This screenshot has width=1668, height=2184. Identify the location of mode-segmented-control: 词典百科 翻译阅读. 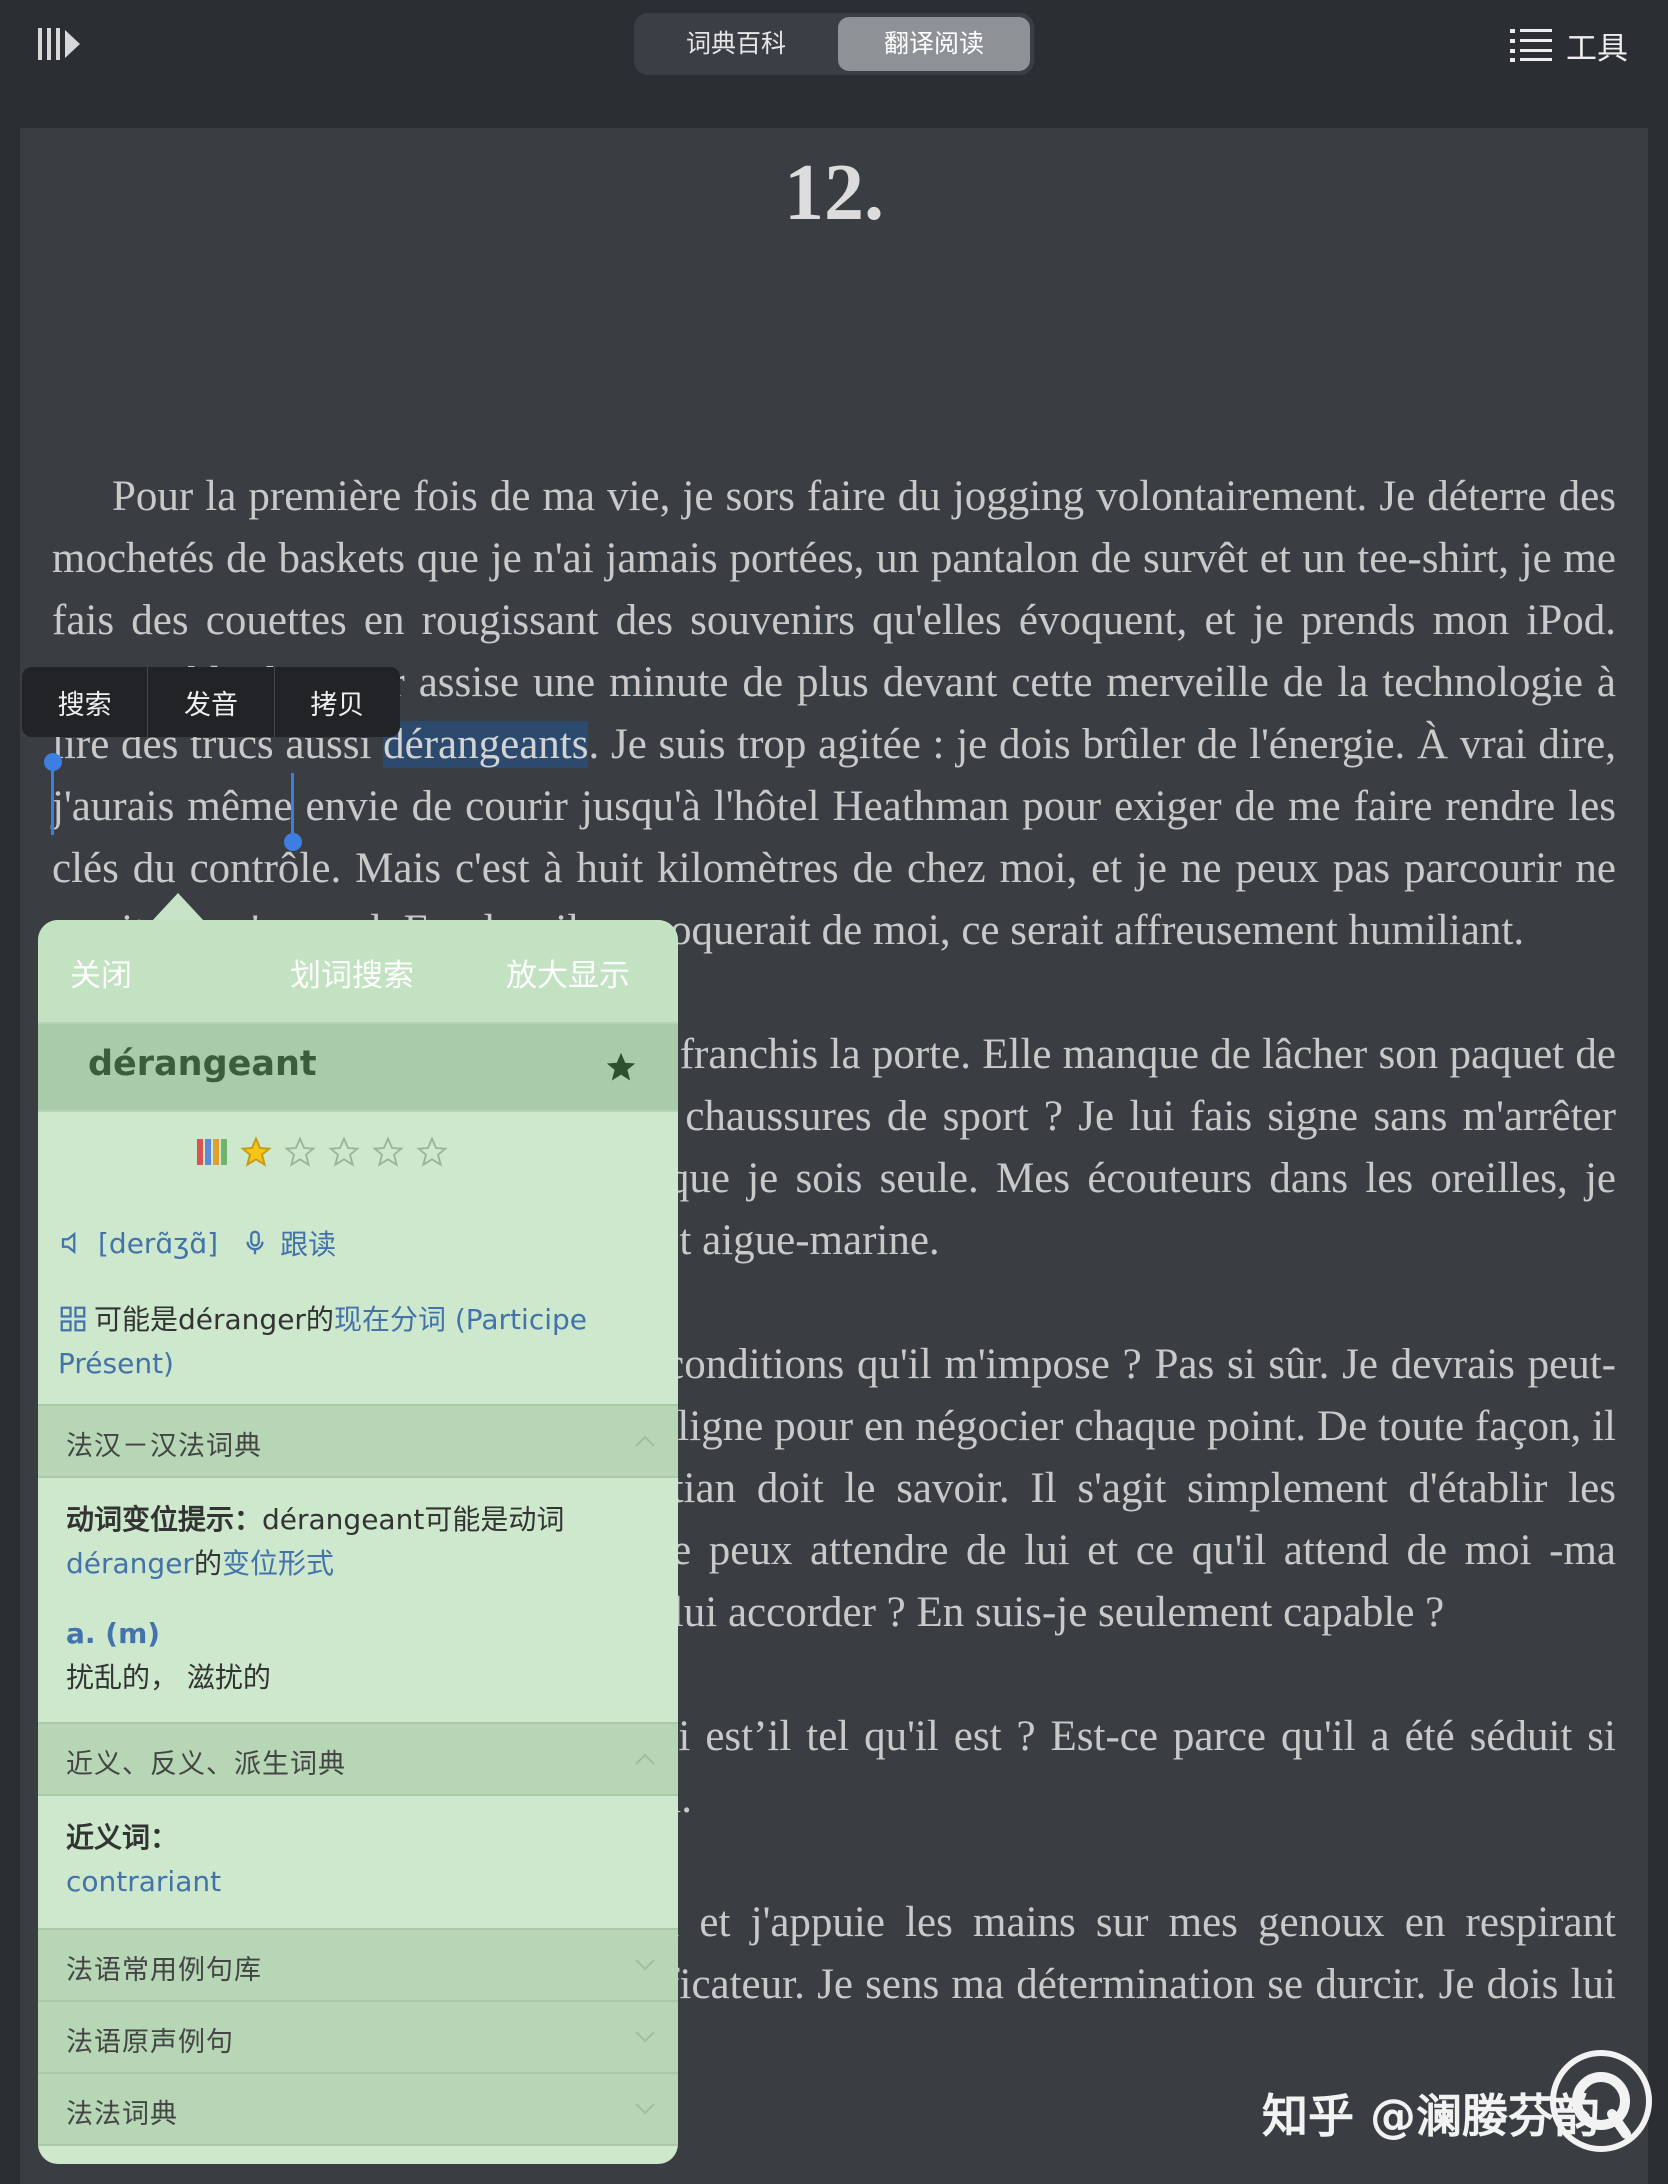
(834, 44).